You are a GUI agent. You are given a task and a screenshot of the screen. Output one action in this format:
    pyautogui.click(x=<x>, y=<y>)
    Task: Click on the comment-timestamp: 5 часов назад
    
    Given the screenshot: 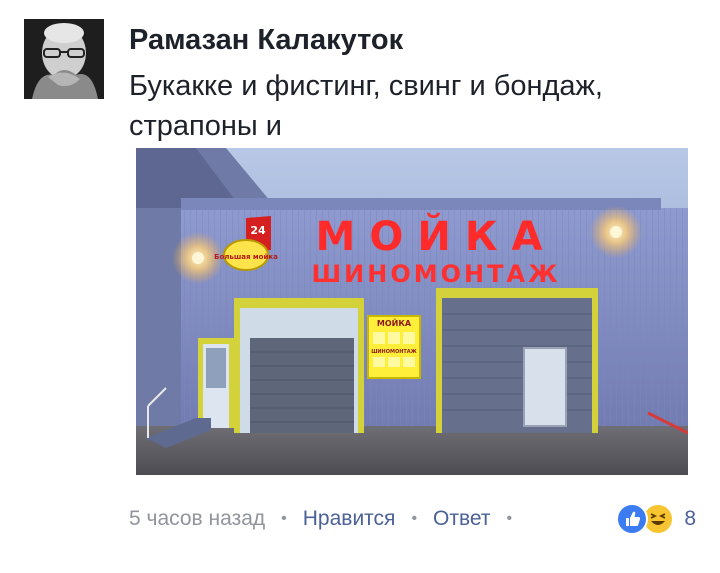 What is the action you would take?
    pyautogui.click(x=197, y=519)
    